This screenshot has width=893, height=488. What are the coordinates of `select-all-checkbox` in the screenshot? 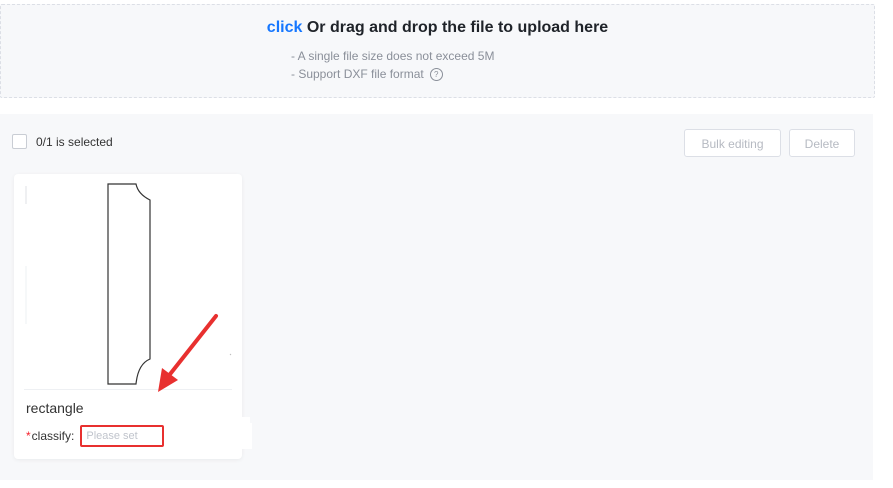 It's located at (19, 141).